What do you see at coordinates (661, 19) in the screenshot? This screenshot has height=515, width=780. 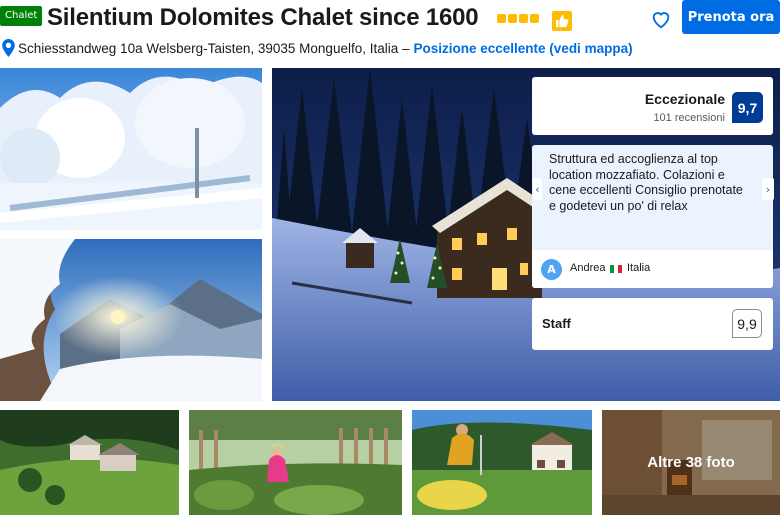 I see `heart-icon` at bounding box center [661, 19].